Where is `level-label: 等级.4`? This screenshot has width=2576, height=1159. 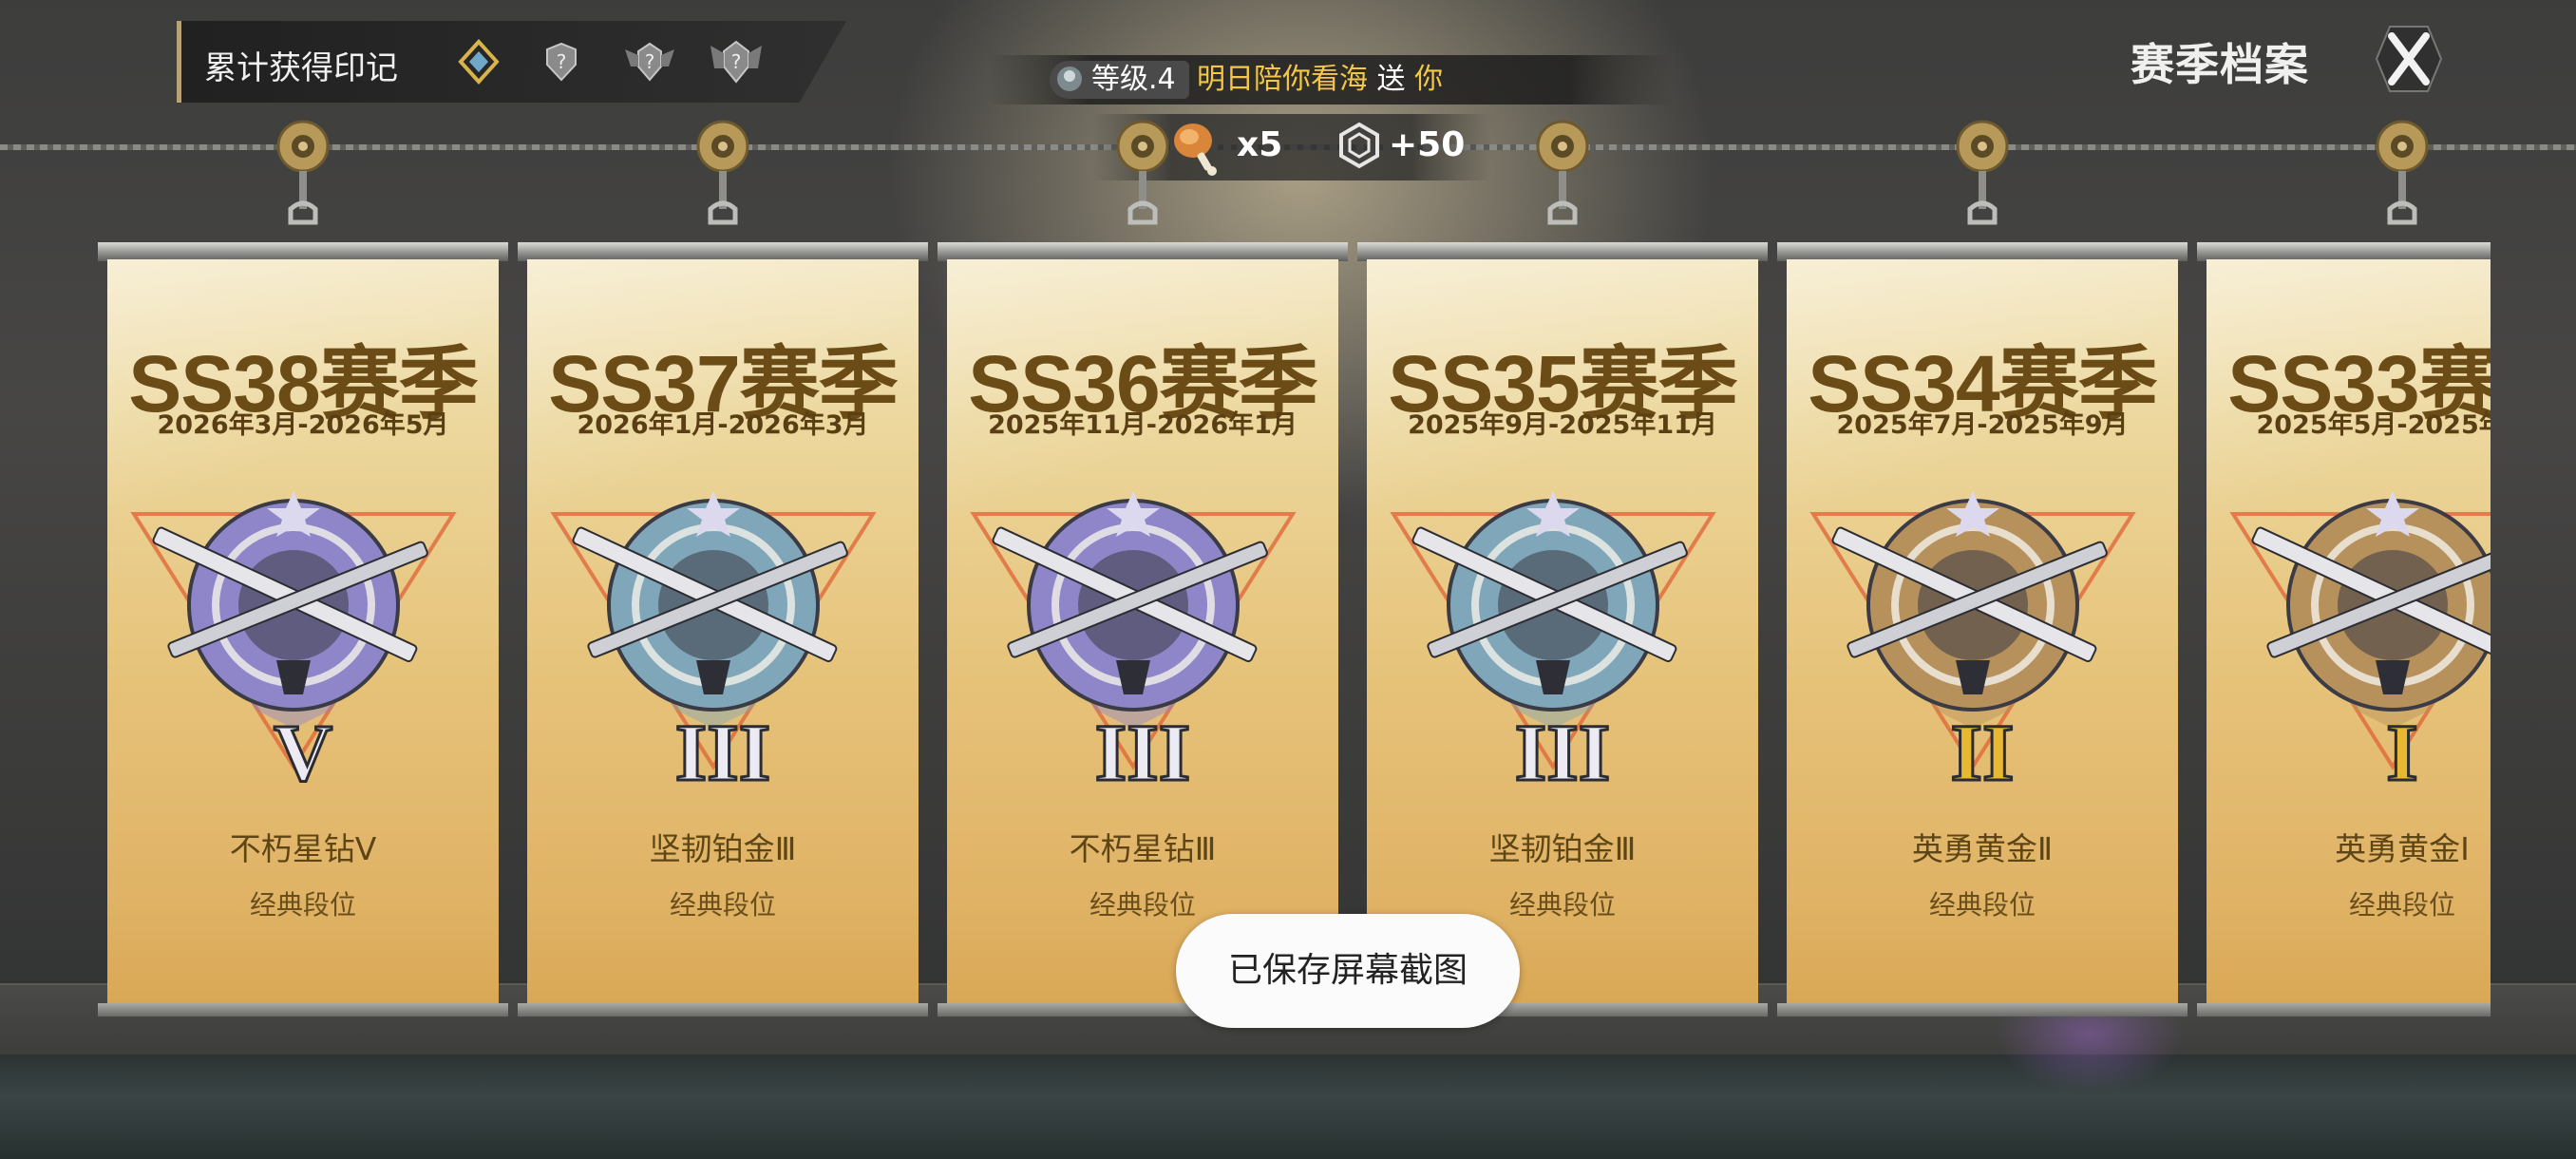 level-label: 等级.4 is located at coordinates (1133, 79).